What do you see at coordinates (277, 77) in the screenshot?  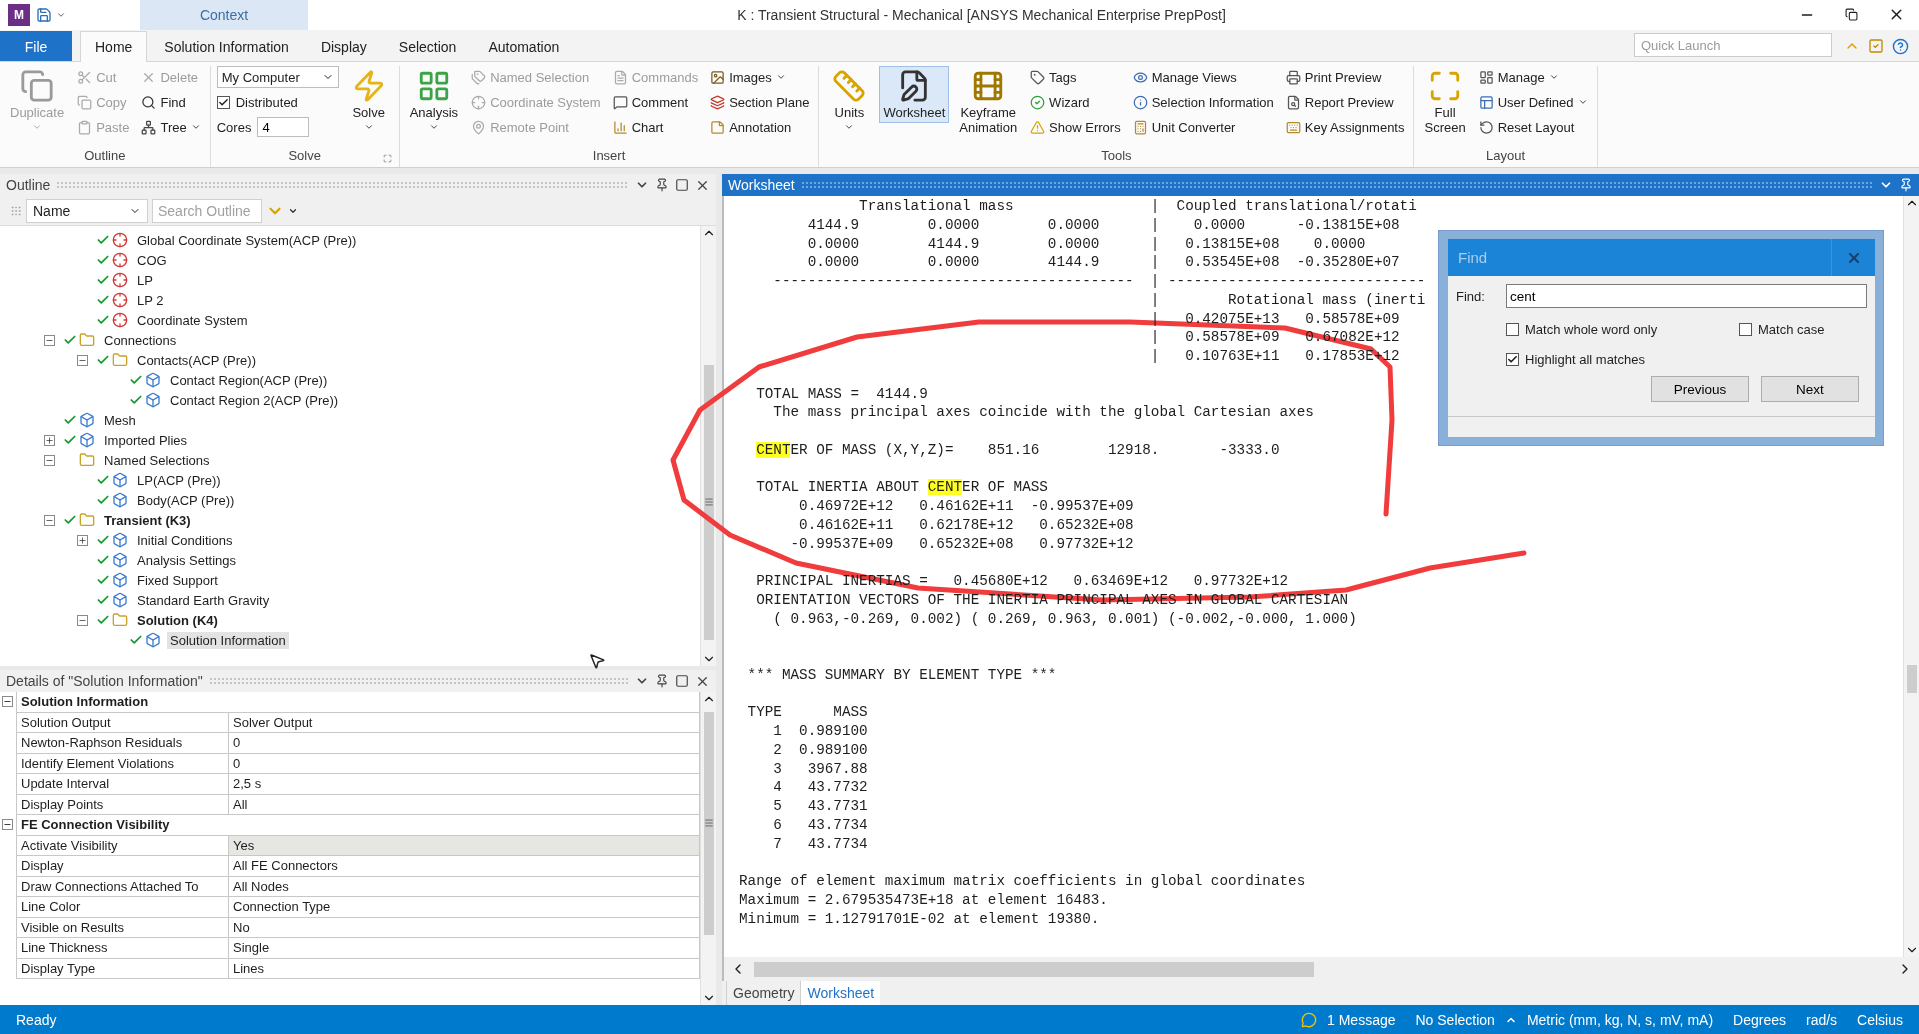 I see `dropdown: My Computer` at bounding box center [277, 77].